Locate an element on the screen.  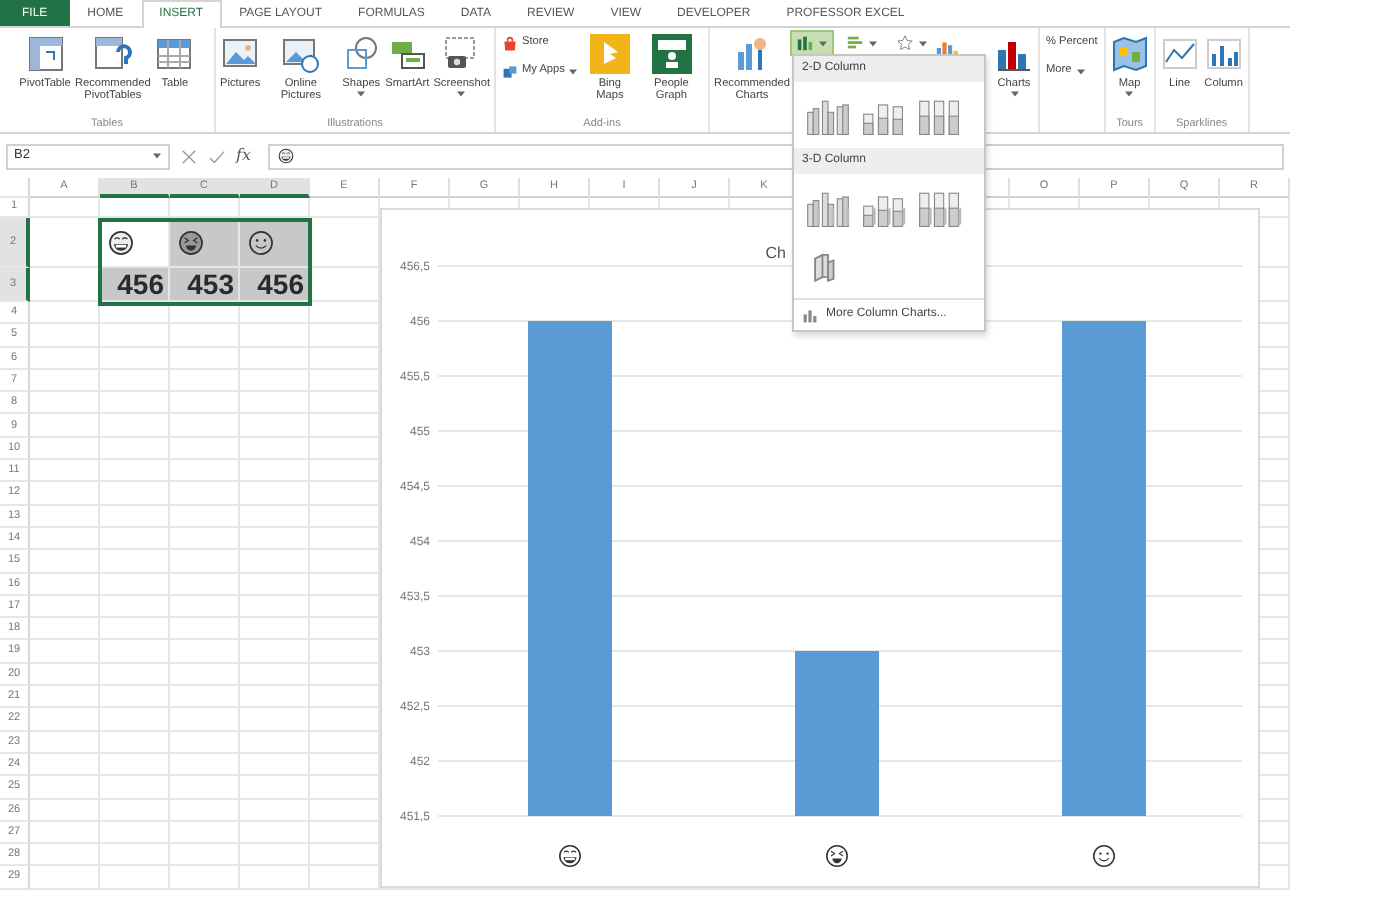
cancel-icon is located at coordinates (189, 156).